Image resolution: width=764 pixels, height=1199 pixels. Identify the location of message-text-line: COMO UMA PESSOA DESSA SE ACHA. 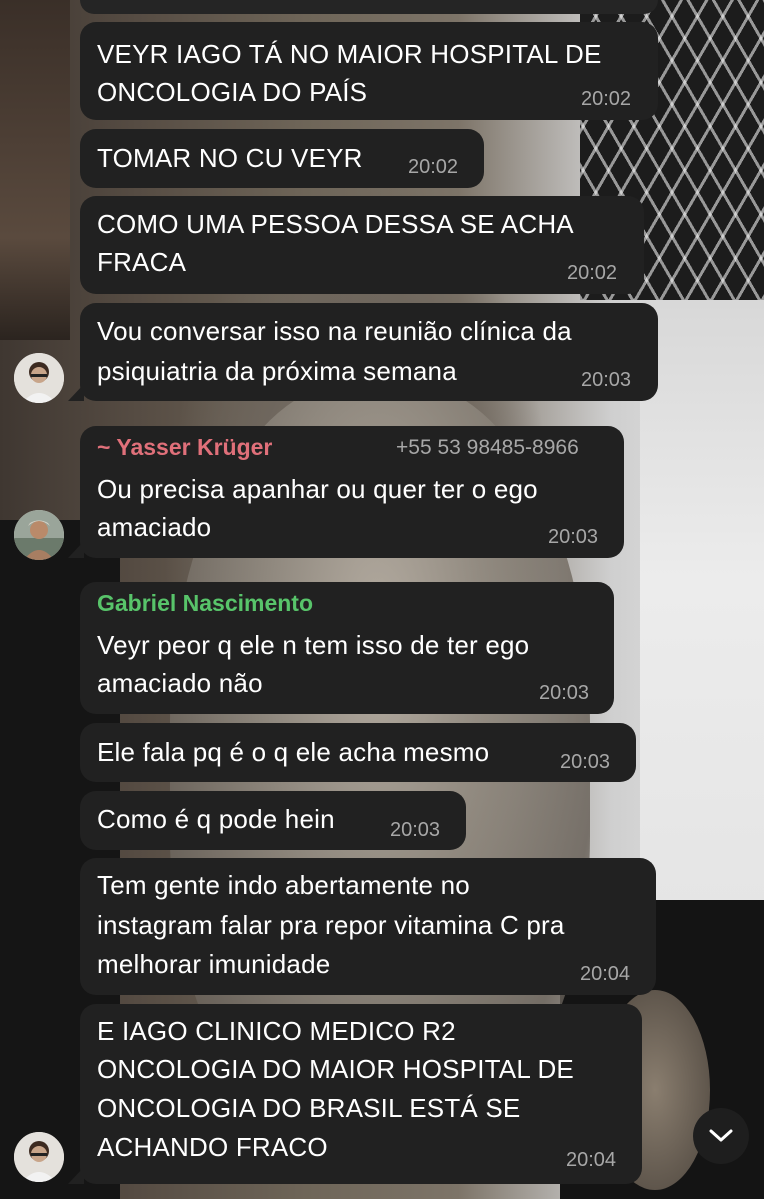
(335, 224).